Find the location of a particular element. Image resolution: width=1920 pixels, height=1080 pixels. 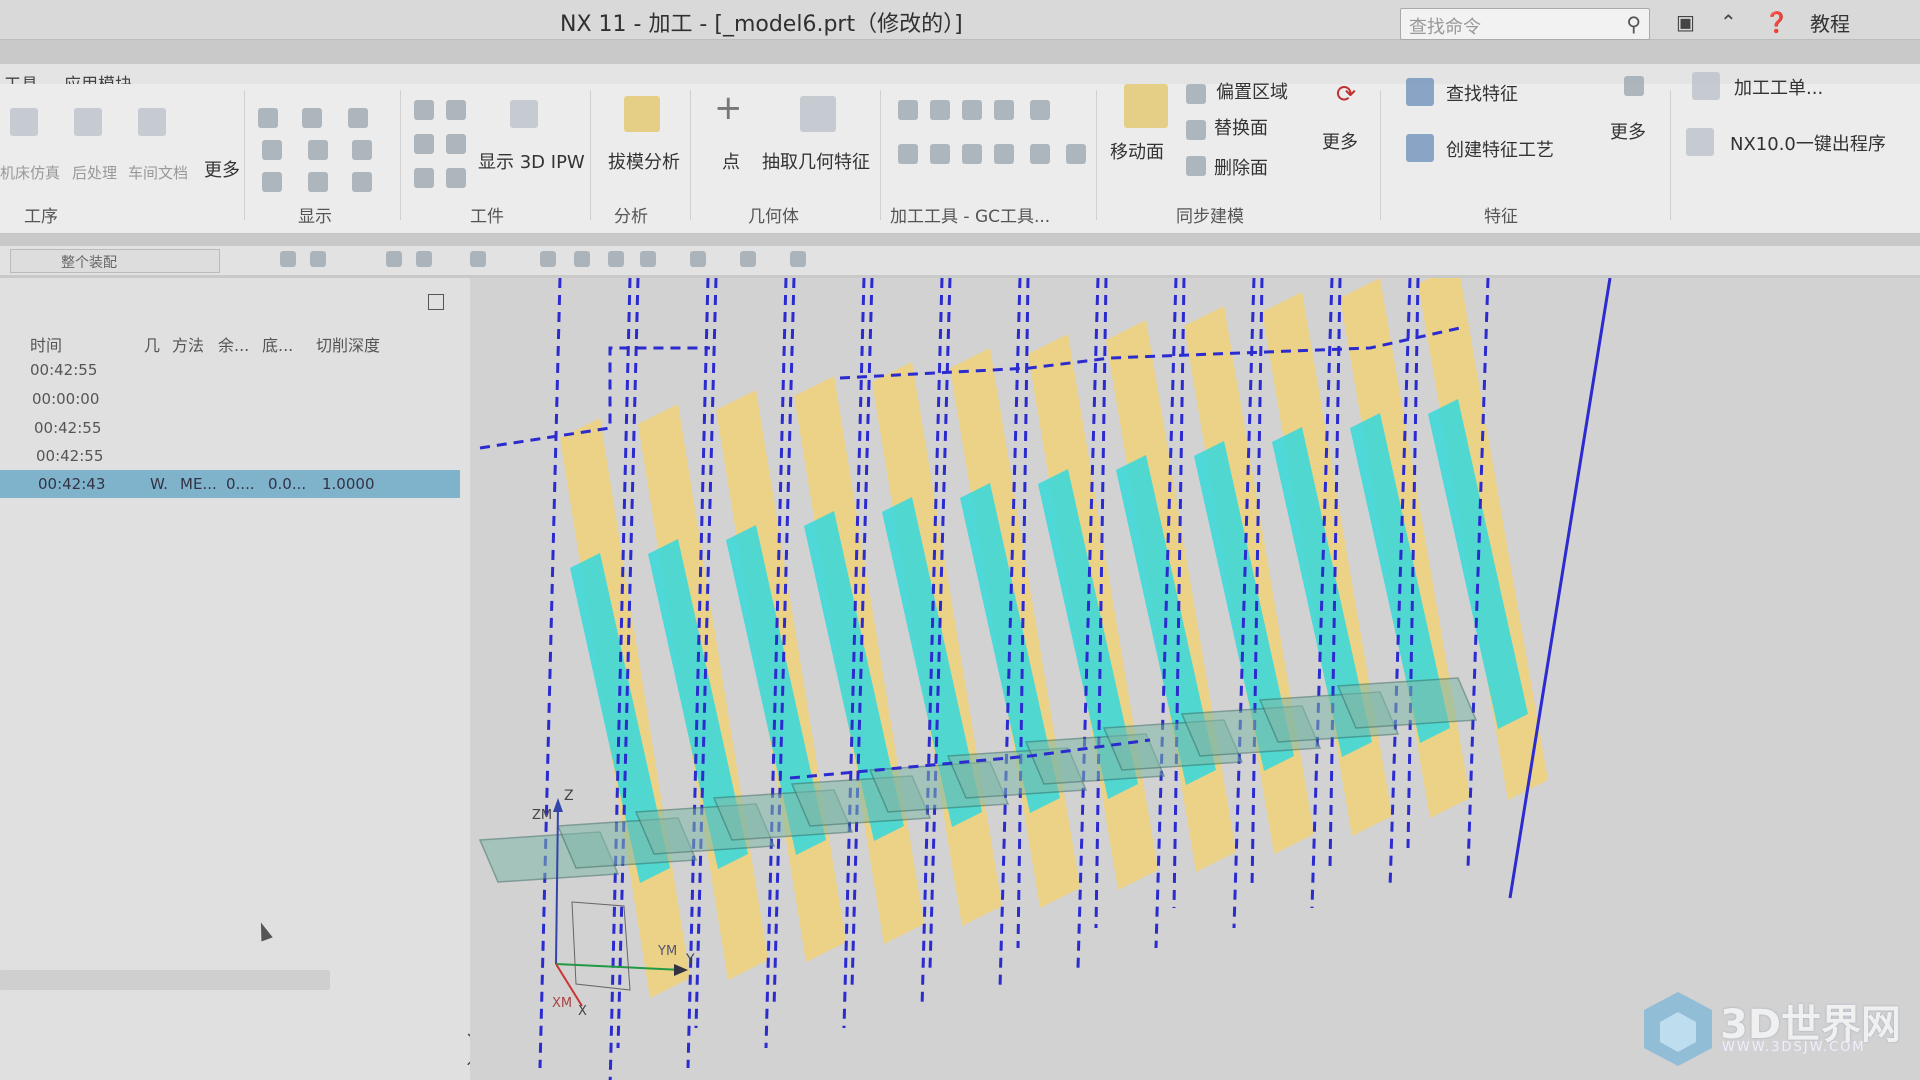

shop-doc-label: 车间文档 is located at coordinates (158, 173).